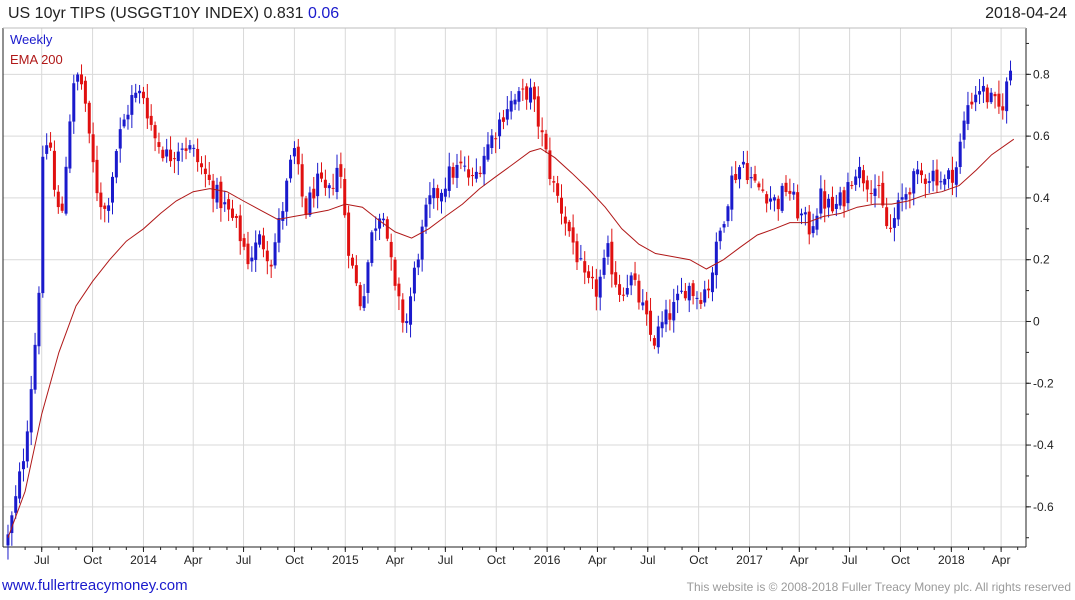 The height and width of the screenshot is (600, 1075). I want to click on x-tick-label: Apr, so click(597, 560).